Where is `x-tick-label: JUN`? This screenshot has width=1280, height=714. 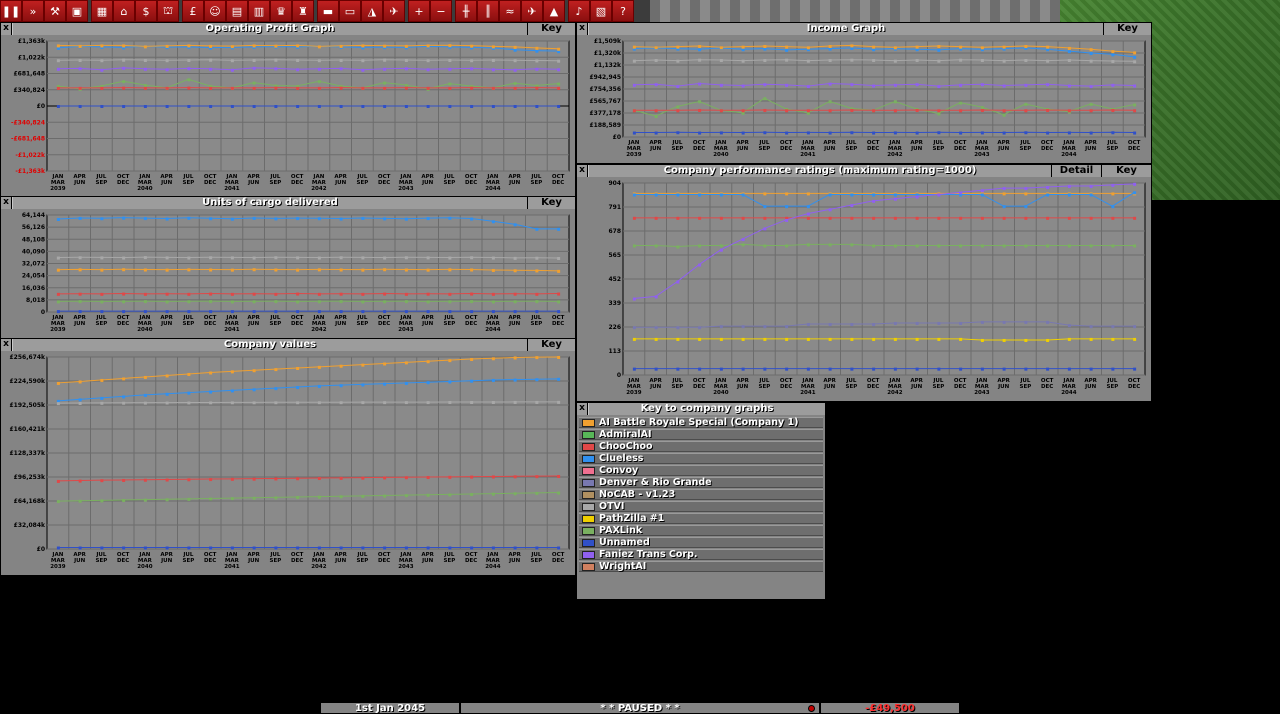
x-tick-label: JUN is located at coordinates (742, 387).